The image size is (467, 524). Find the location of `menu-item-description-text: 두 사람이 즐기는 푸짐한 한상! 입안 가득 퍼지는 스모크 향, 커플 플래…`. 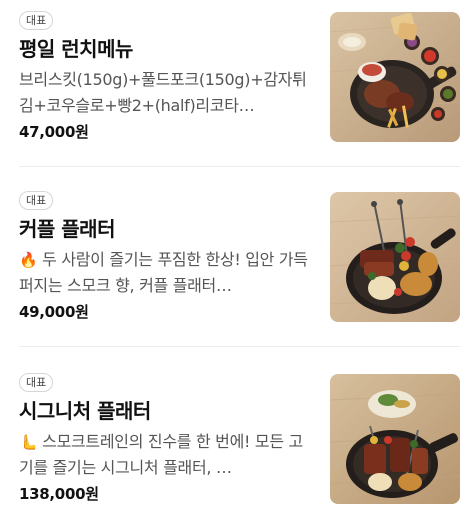

menu-item-description-text: 두 사람이 즐기는 푸짐한 한상! 입안 가득 퍼지는 스모크 향, 커플 플래… is located at coordinates (163, 272).